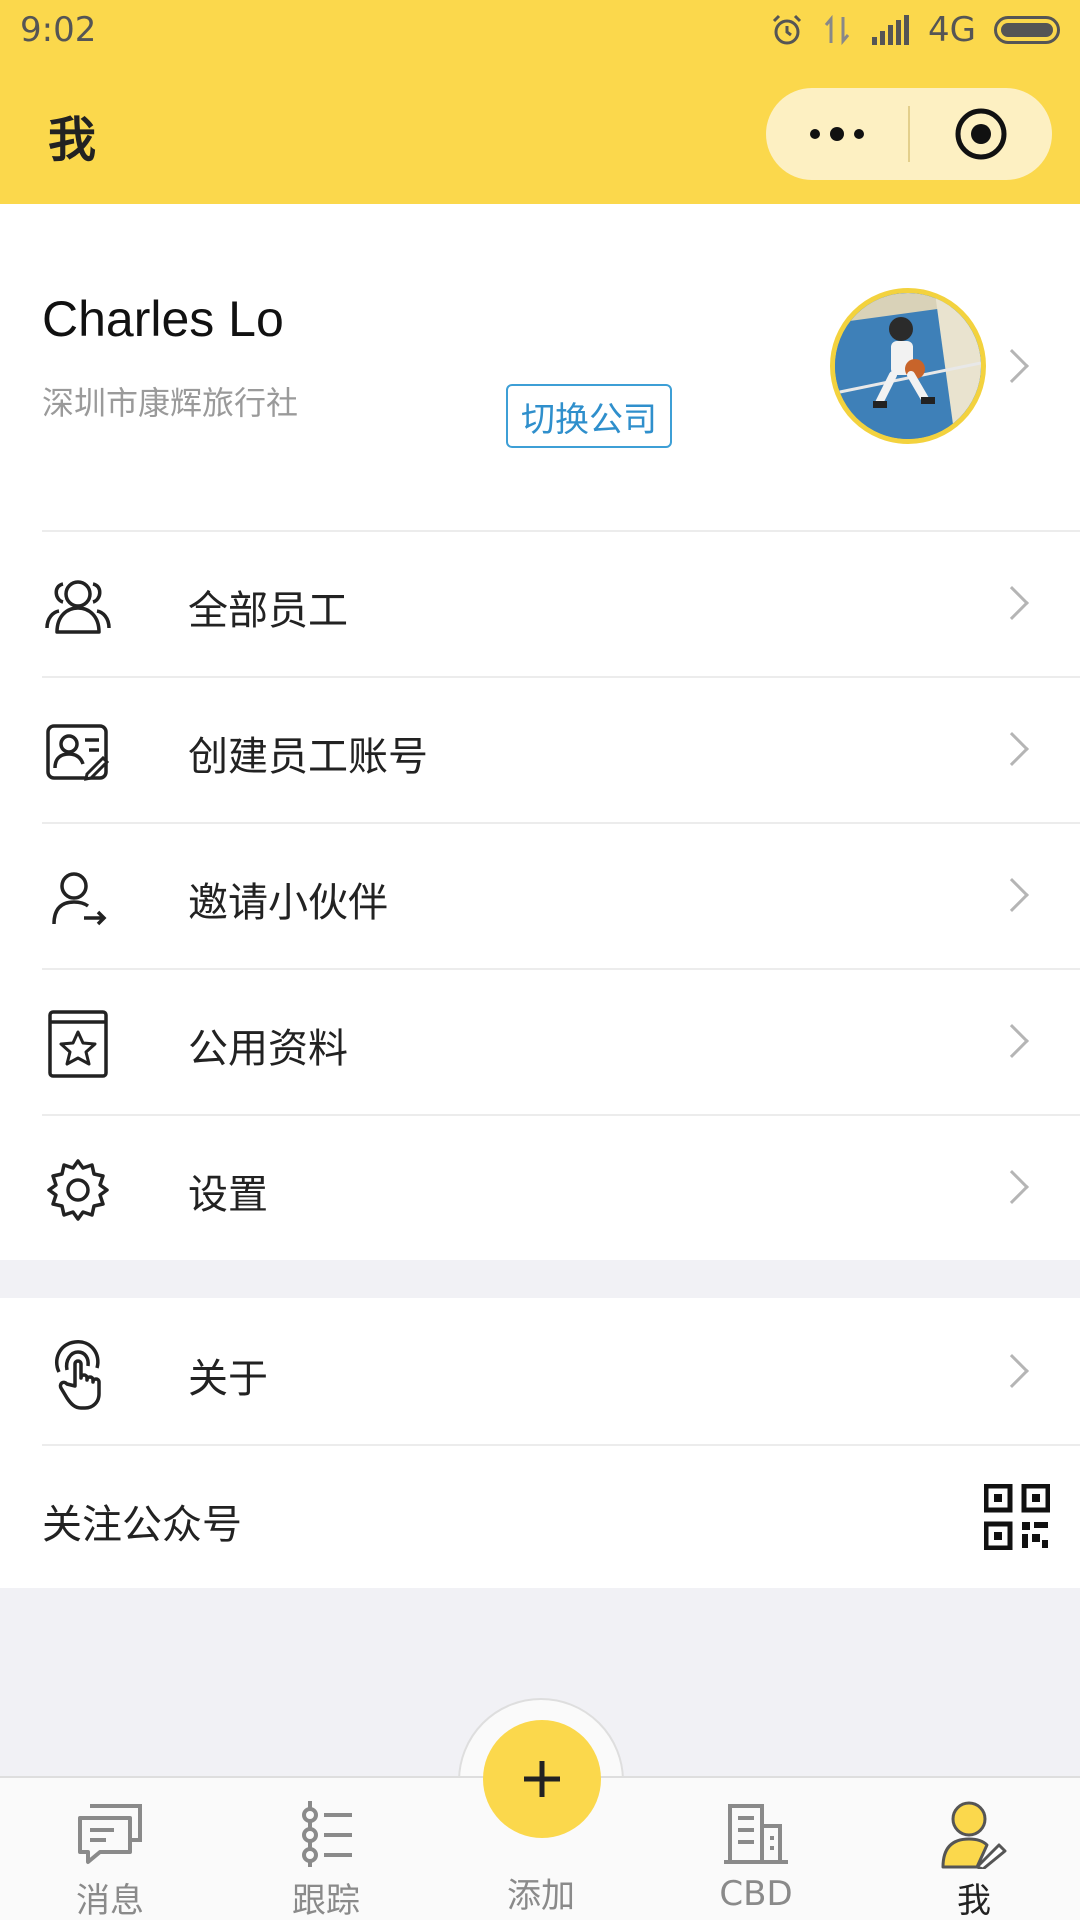 This screenshot has height=1920, width=1080. I want to click on mini-program-capsule, so click(909, 134).